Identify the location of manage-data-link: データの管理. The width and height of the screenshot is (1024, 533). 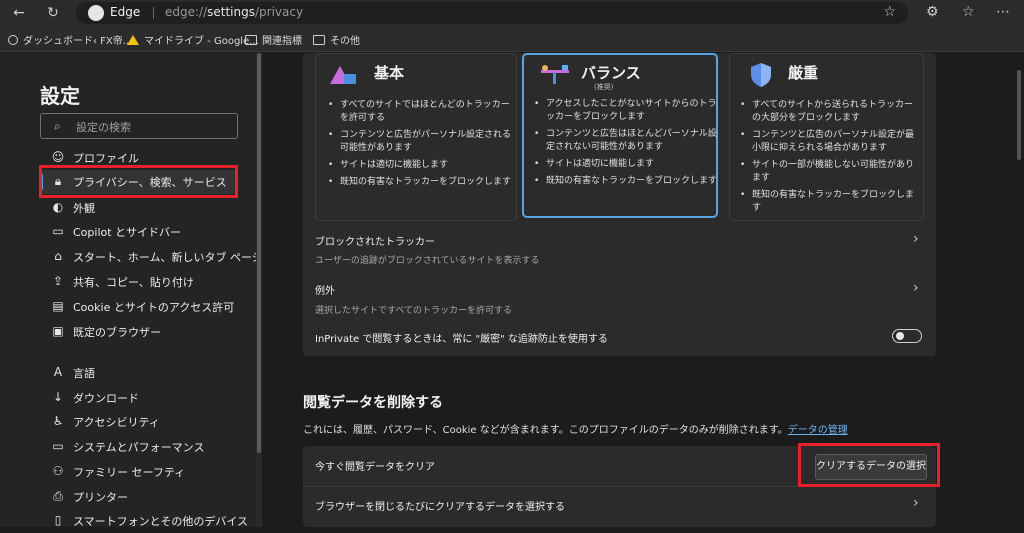
(818, 430).